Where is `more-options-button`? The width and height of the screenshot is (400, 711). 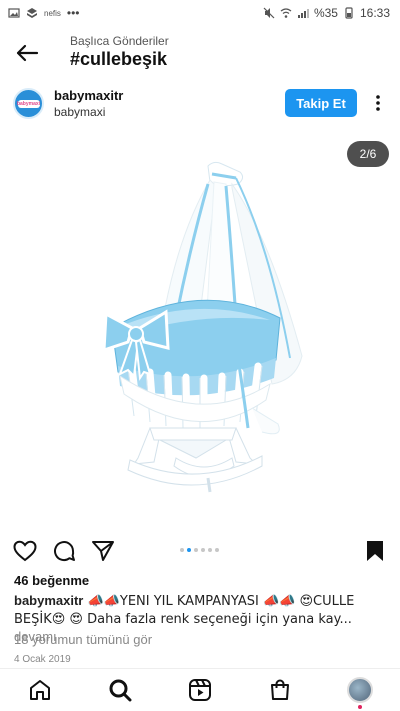 more-options-button is located at coordinates (378, 103).